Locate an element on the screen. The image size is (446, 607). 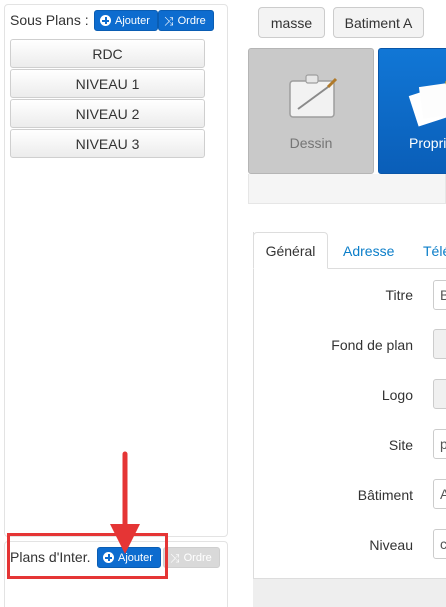
field-label-batiment: Bâtiment is located at coordinates (385, 495).